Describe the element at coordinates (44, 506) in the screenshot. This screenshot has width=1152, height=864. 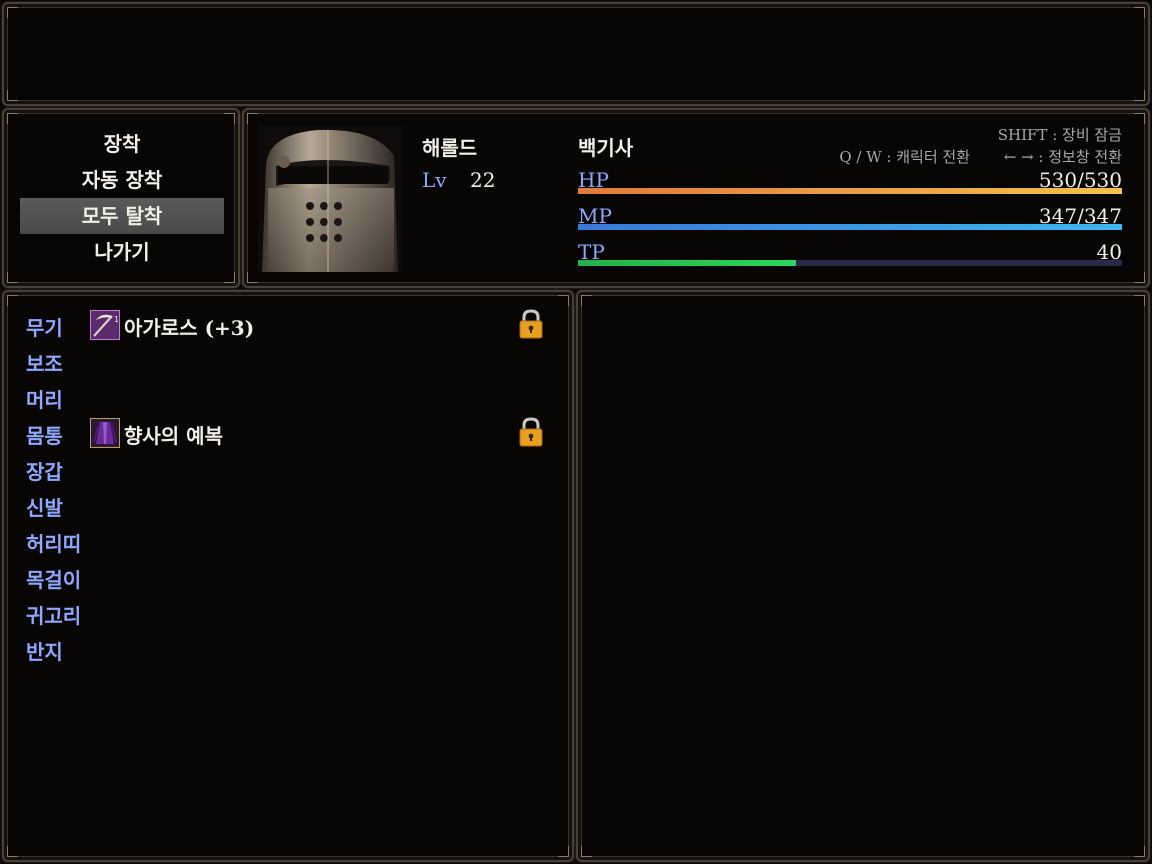
I see `slot-shoes: 신발` at that location.